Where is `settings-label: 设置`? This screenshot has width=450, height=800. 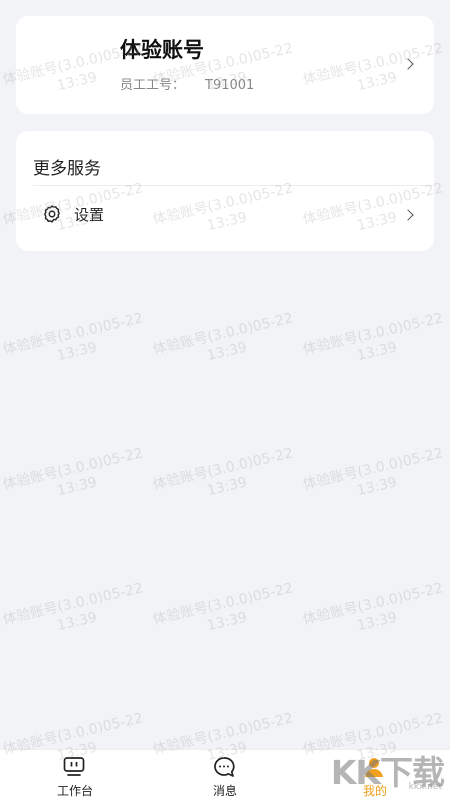 settings-label: 设置 is located at coordinates (89, 215).